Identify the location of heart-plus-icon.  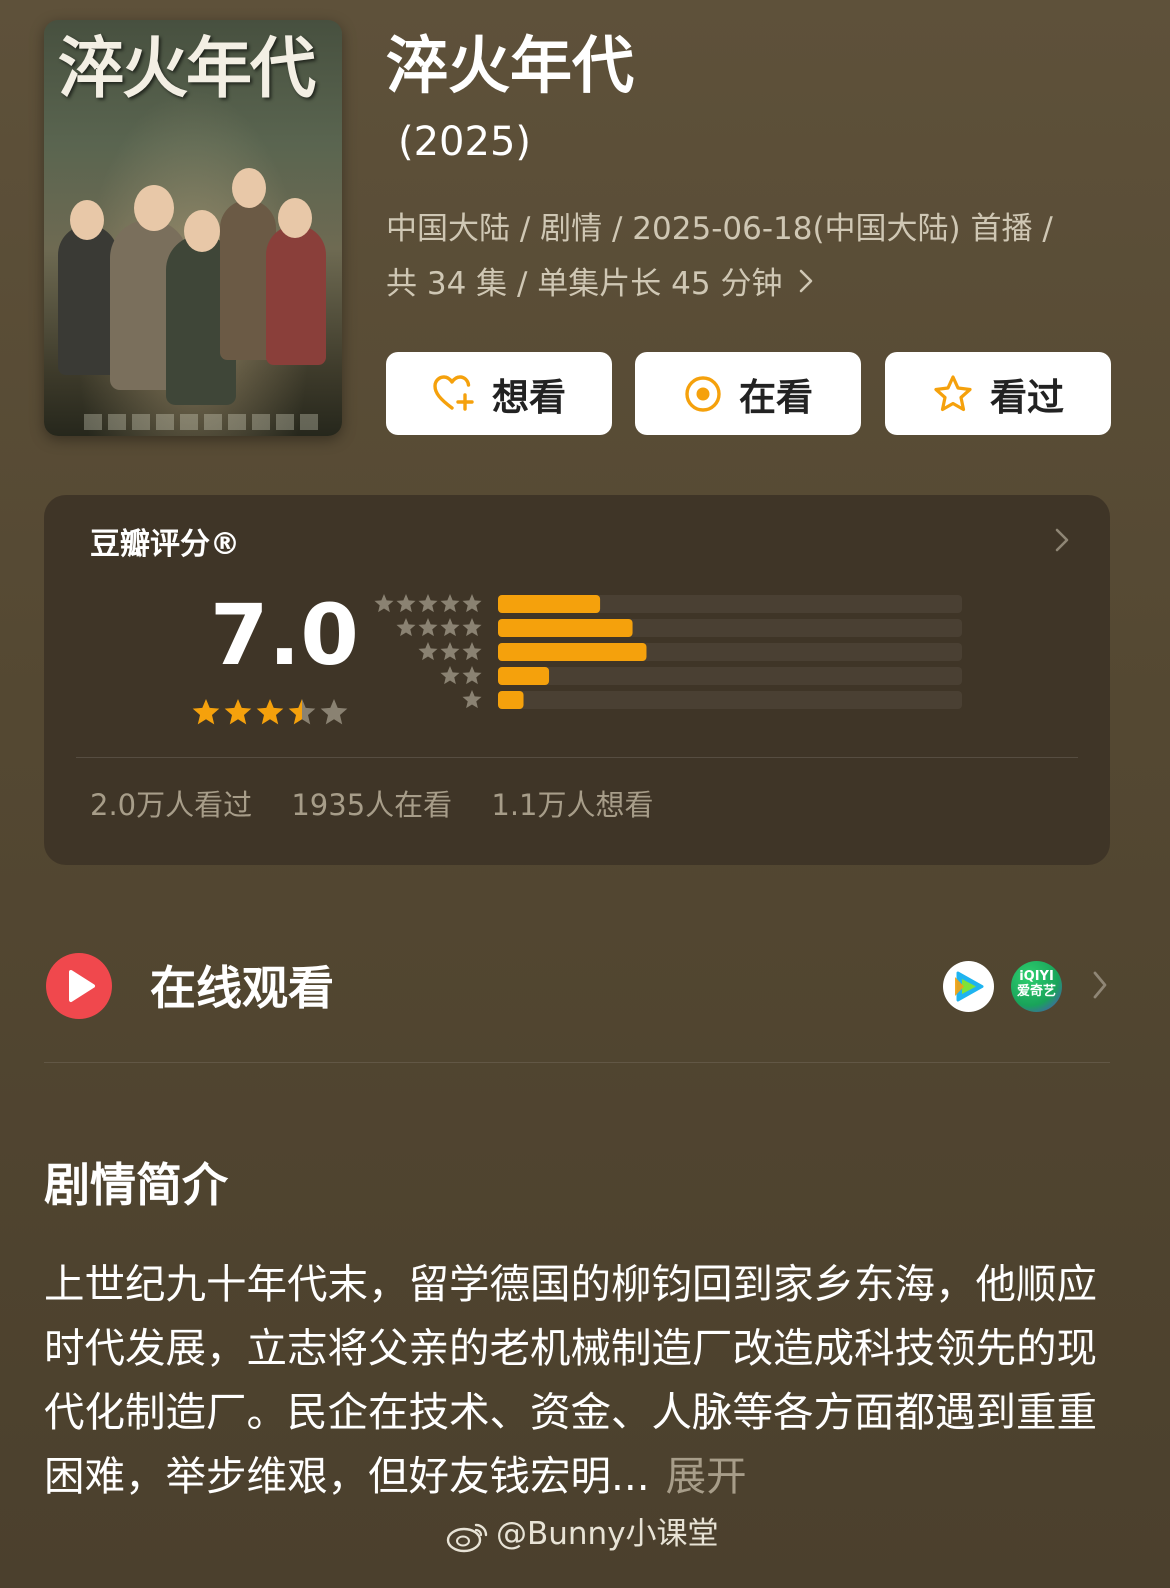
(453, 392).